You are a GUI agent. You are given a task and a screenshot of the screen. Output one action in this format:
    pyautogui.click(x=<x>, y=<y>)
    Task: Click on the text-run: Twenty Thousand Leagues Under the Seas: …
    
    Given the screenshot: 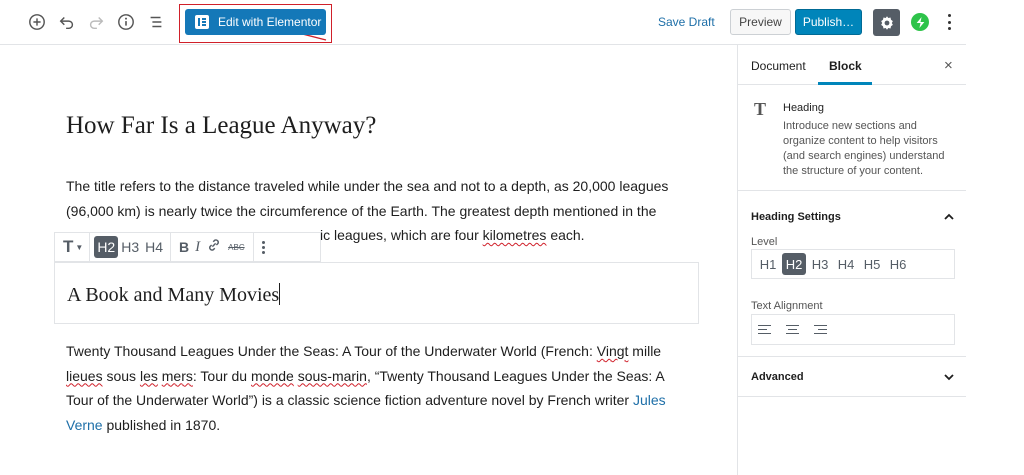 What is the action you would take?
    pyautogui.click(x=331, y=351)
    